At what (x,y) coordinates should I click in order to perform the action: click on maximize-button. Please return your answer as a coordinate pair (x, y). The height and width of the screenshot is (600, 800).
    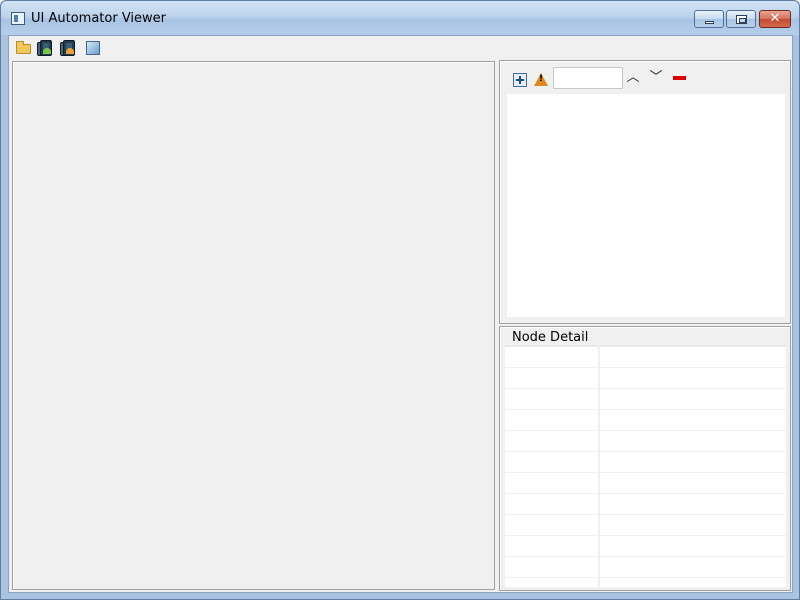
    Looking at the image, I should click on (741, 19).